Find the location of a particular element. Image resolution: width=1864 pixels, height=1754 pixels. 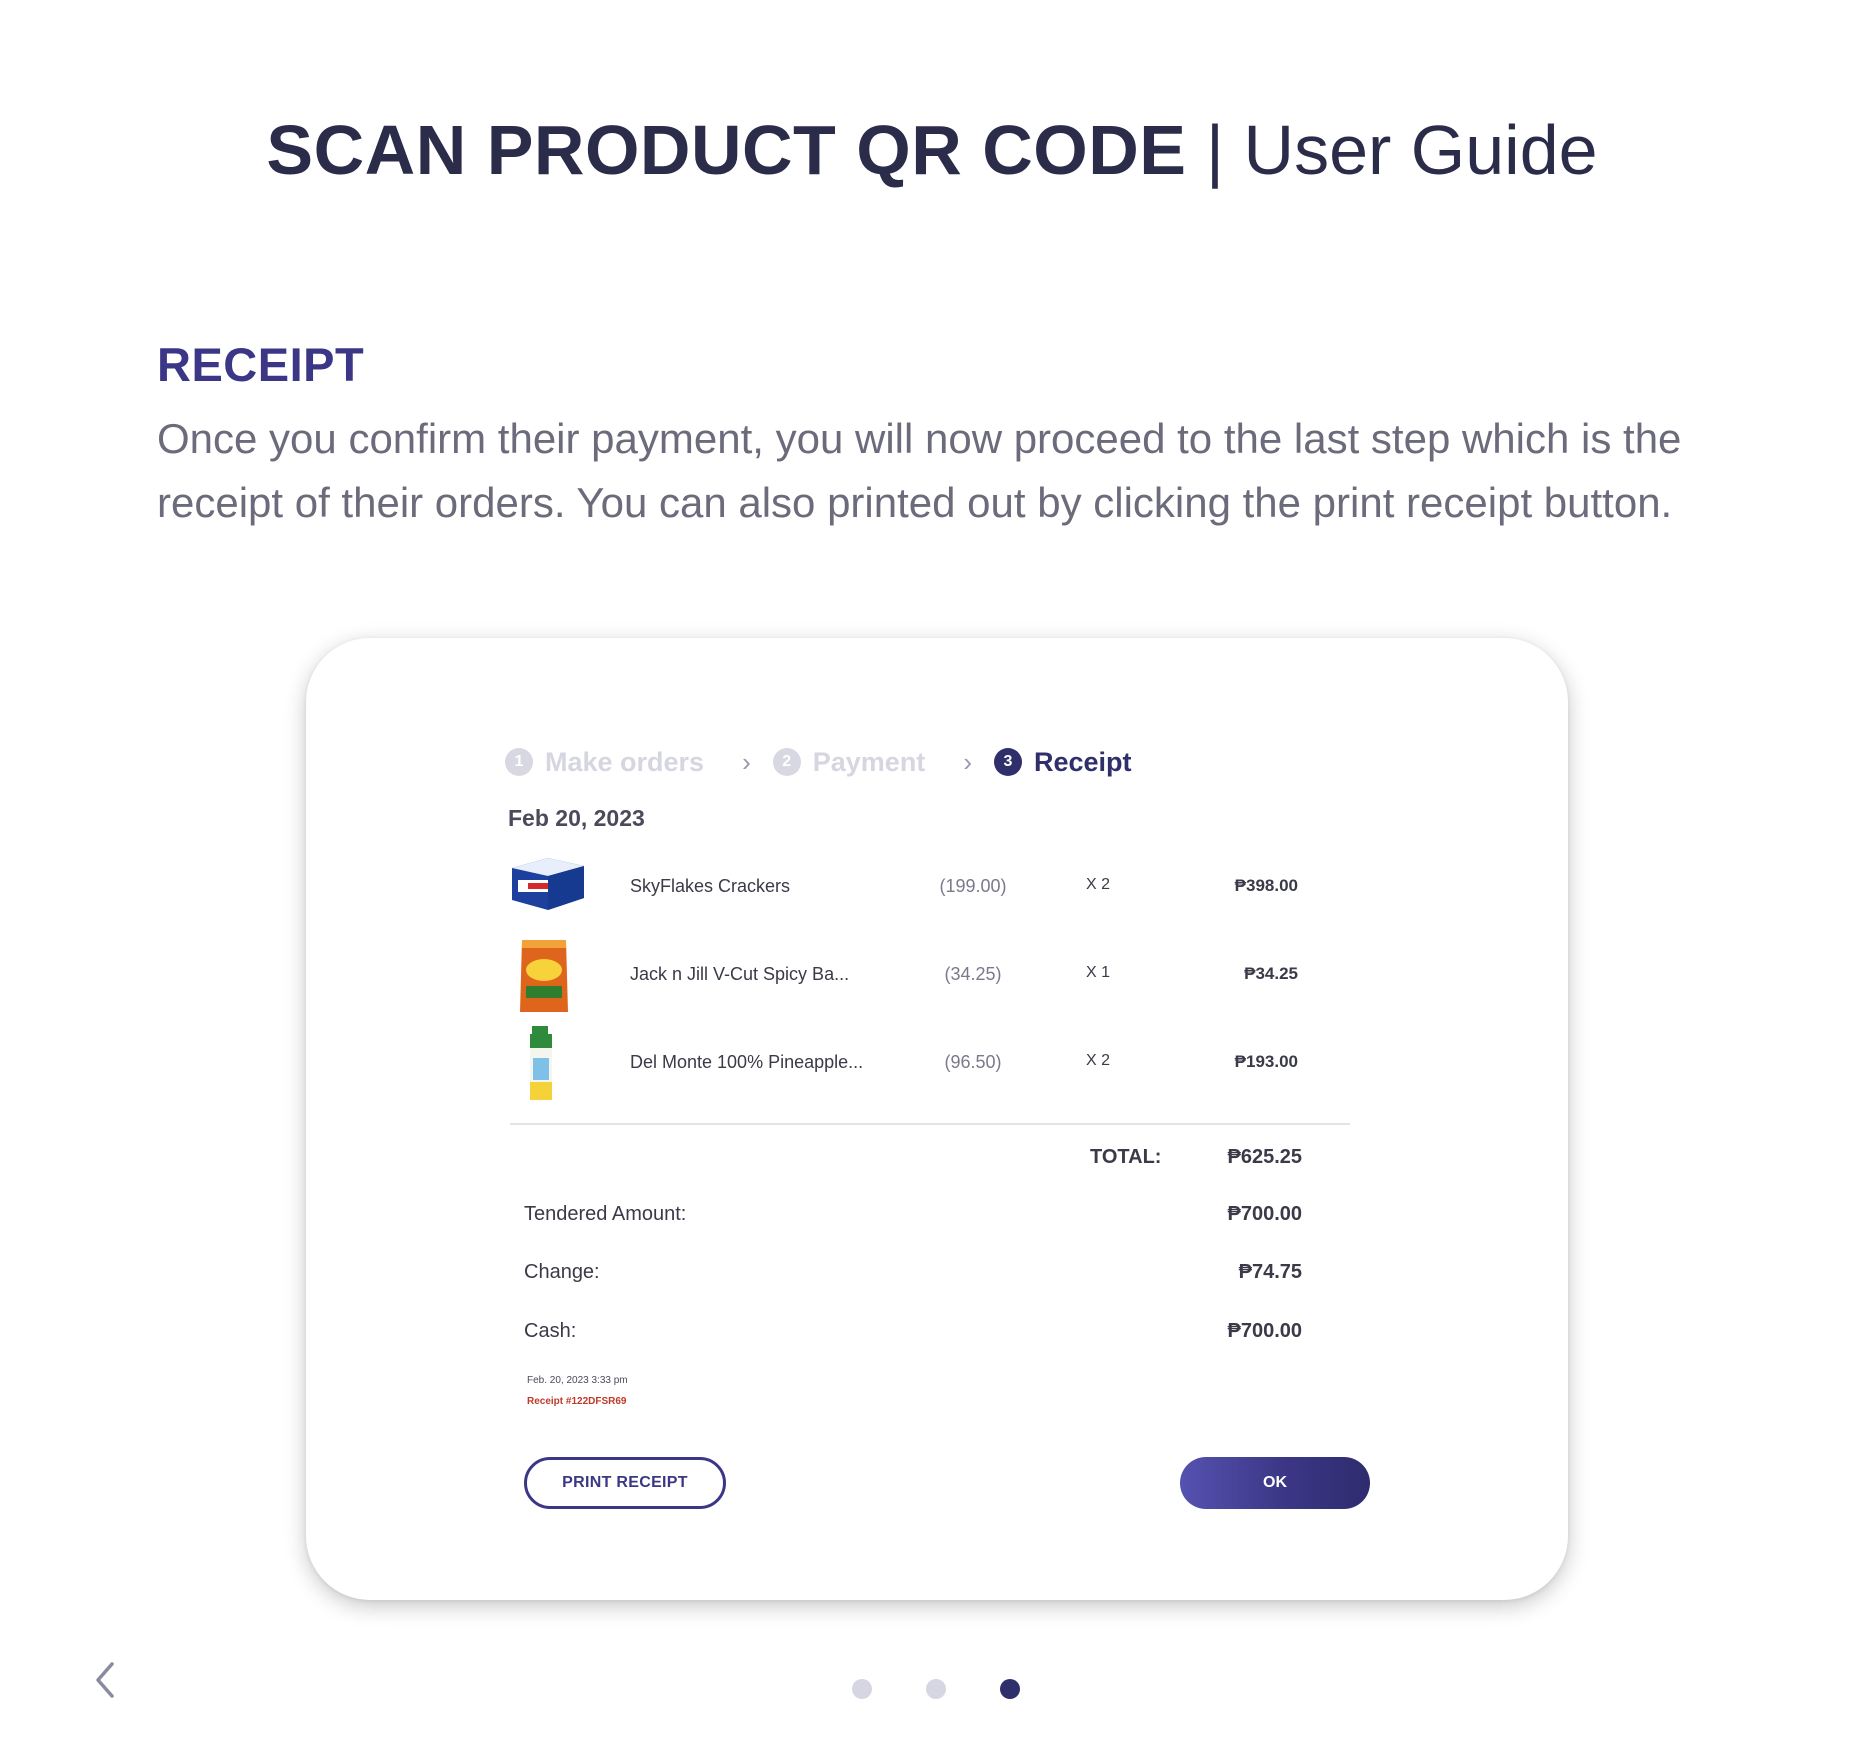

step-payment: 2 Payment is located at coordinates (849, 762).